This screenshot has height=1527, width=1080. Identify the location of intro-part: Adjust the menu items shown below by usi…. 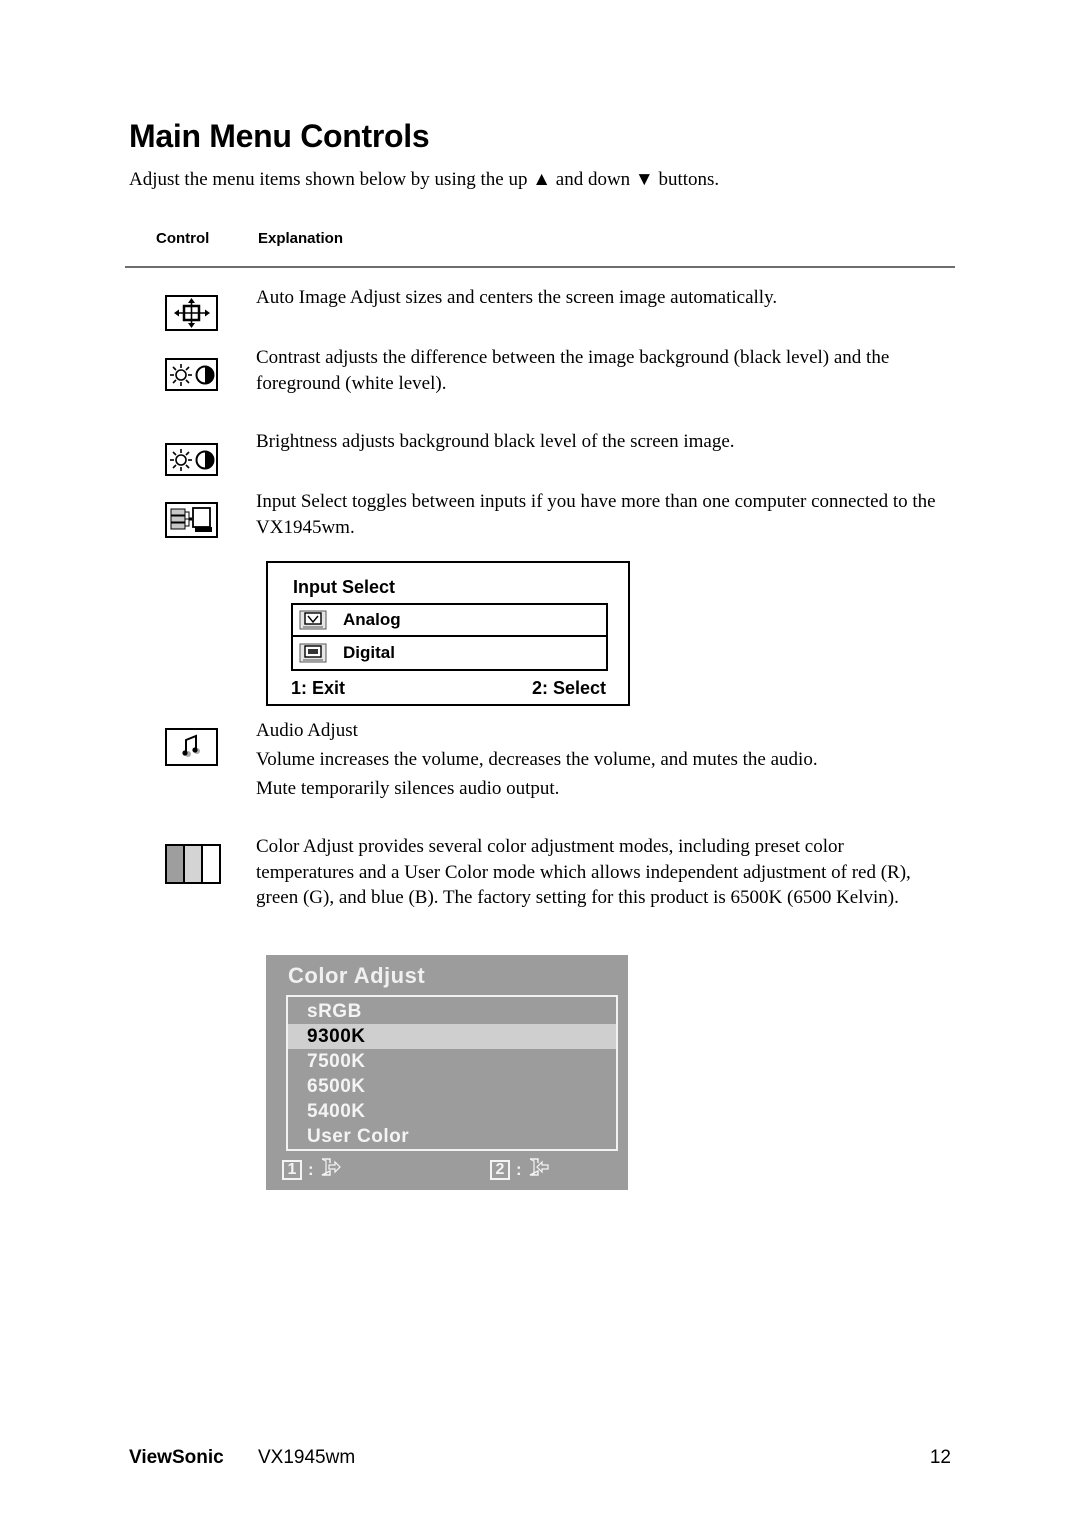
(331, 179).